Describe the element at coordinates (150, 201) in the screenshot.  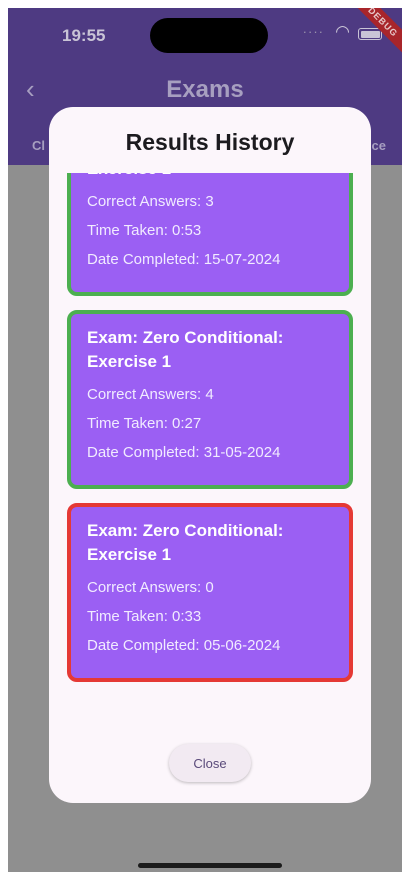
I see `correct-answers: Correct Answers: 3` at that location.